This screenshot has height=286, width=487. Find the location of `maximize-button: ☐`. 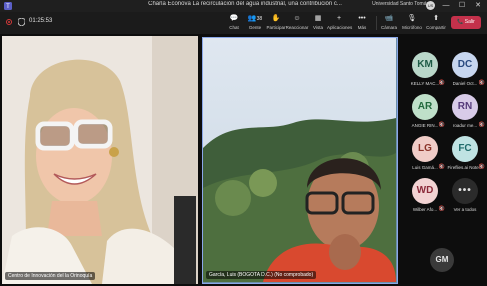

maximize-button: ☐ is located at coordinates (462, 6).